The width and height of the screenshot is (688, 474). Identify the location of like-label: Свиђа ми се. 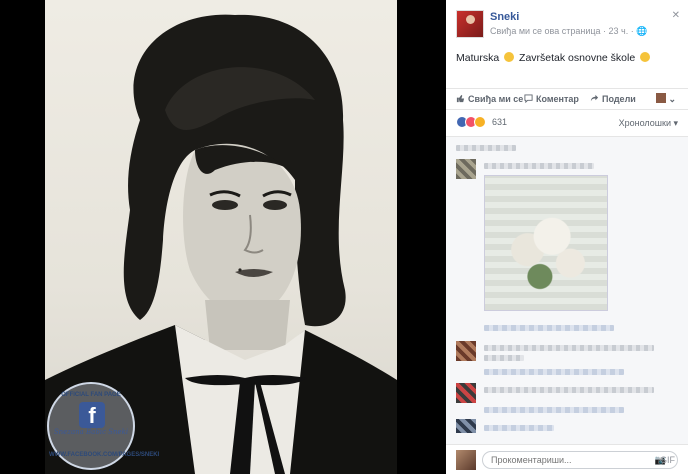
(496, 99).